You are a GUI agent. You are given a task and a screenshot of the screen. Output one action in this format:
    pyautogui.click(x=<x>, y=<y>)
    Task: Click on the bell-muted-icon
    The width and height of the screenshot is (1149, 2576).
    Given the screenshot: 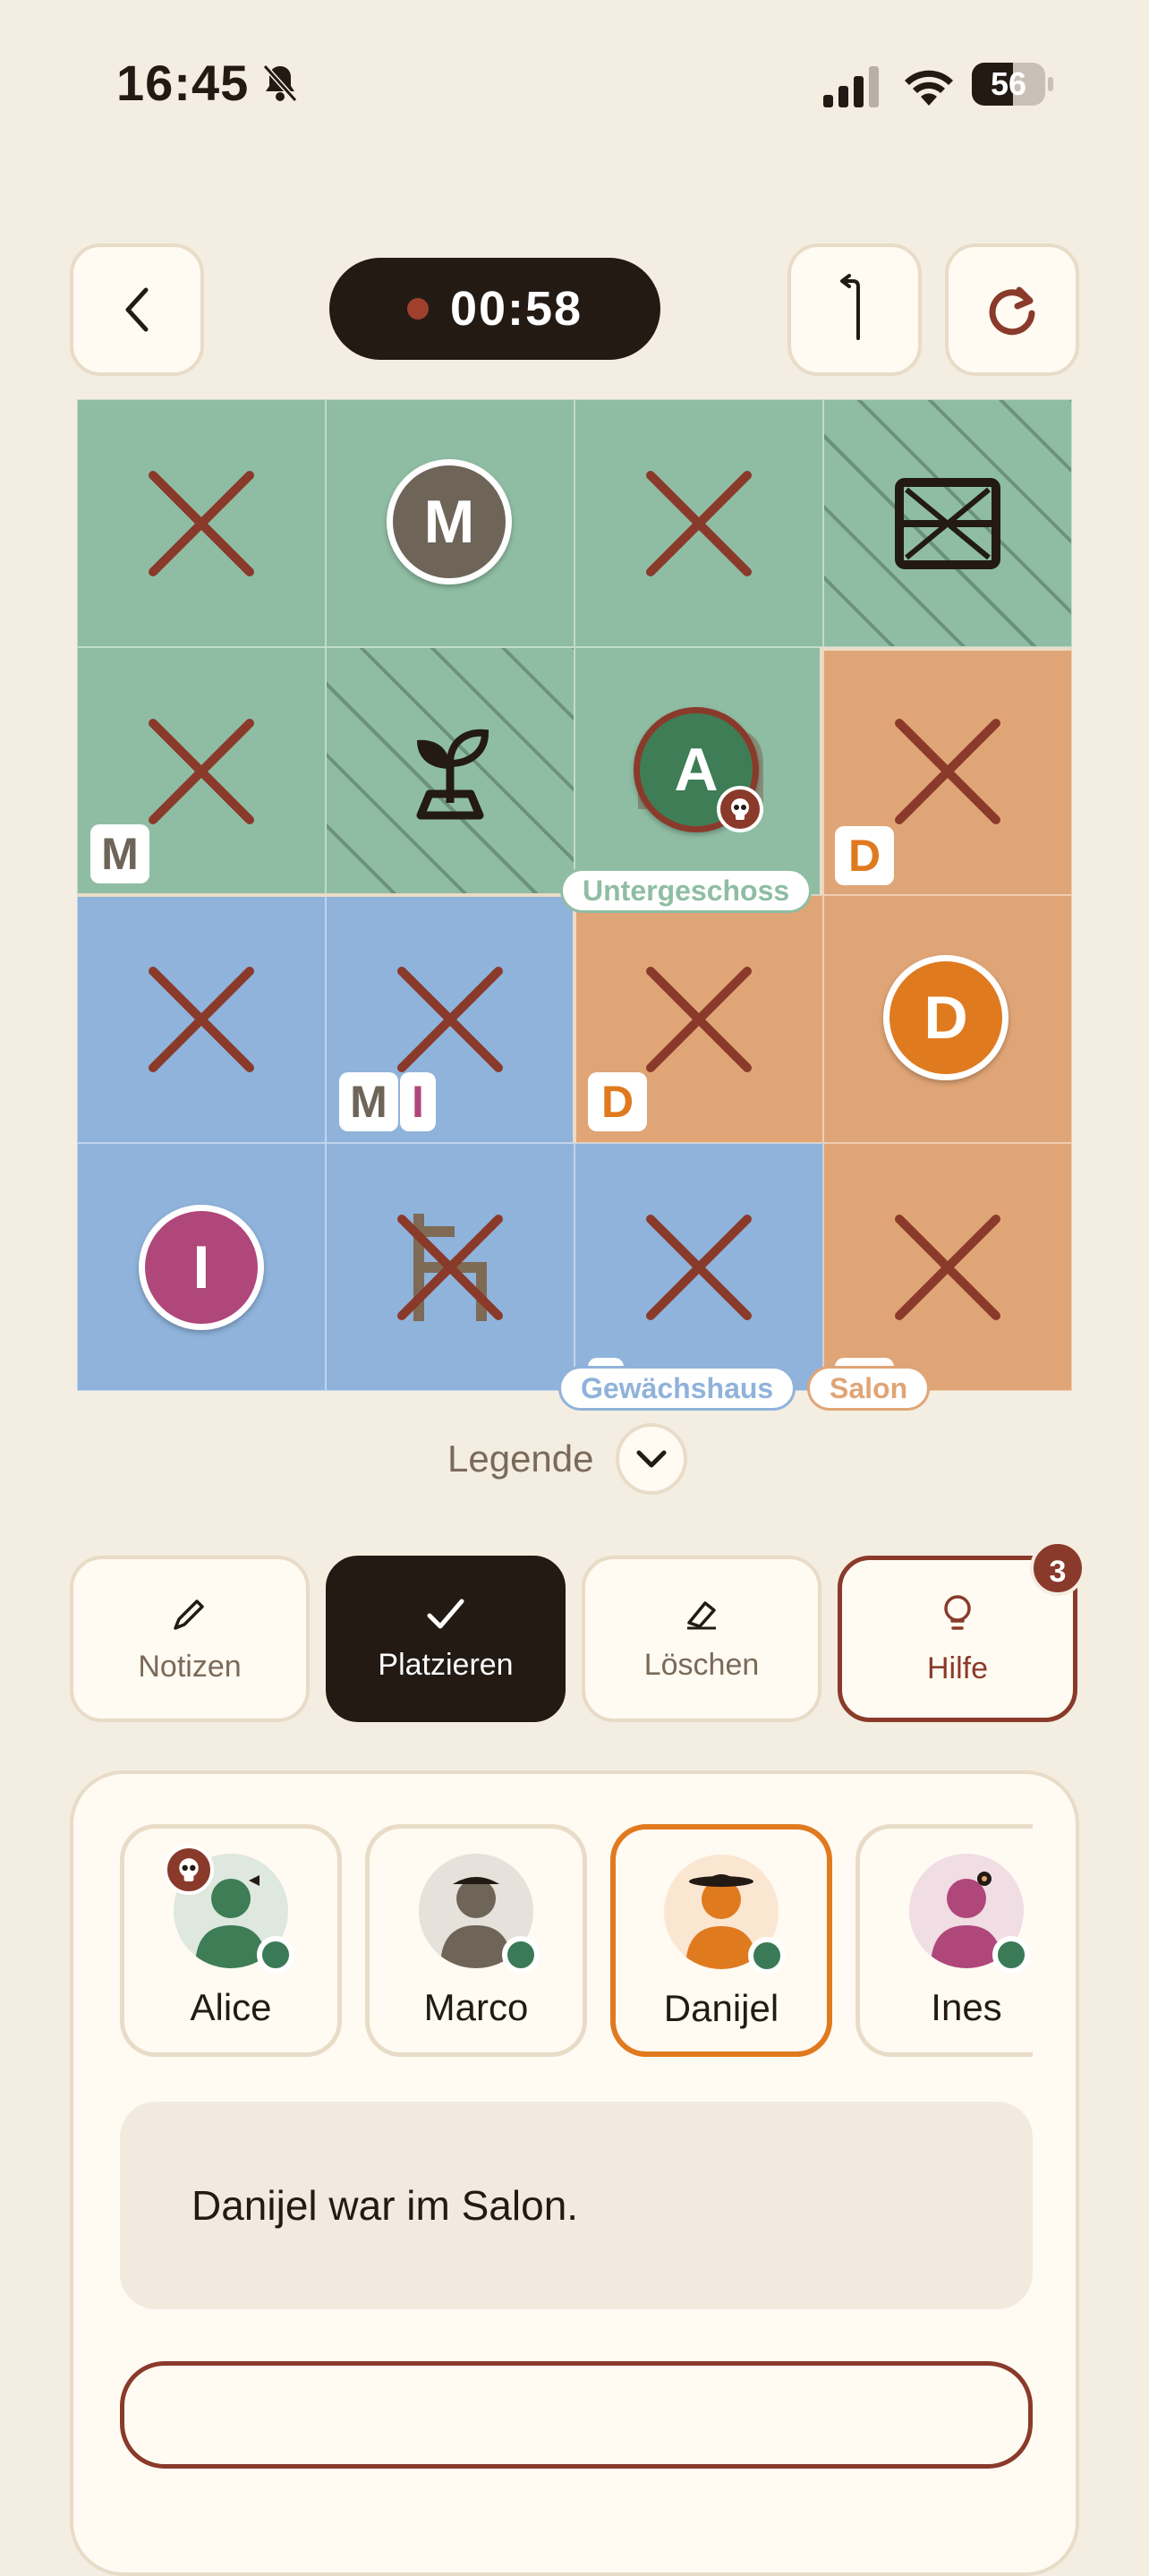 What is the action you would take?
    pyautogui.click(x=280, y=83)
    